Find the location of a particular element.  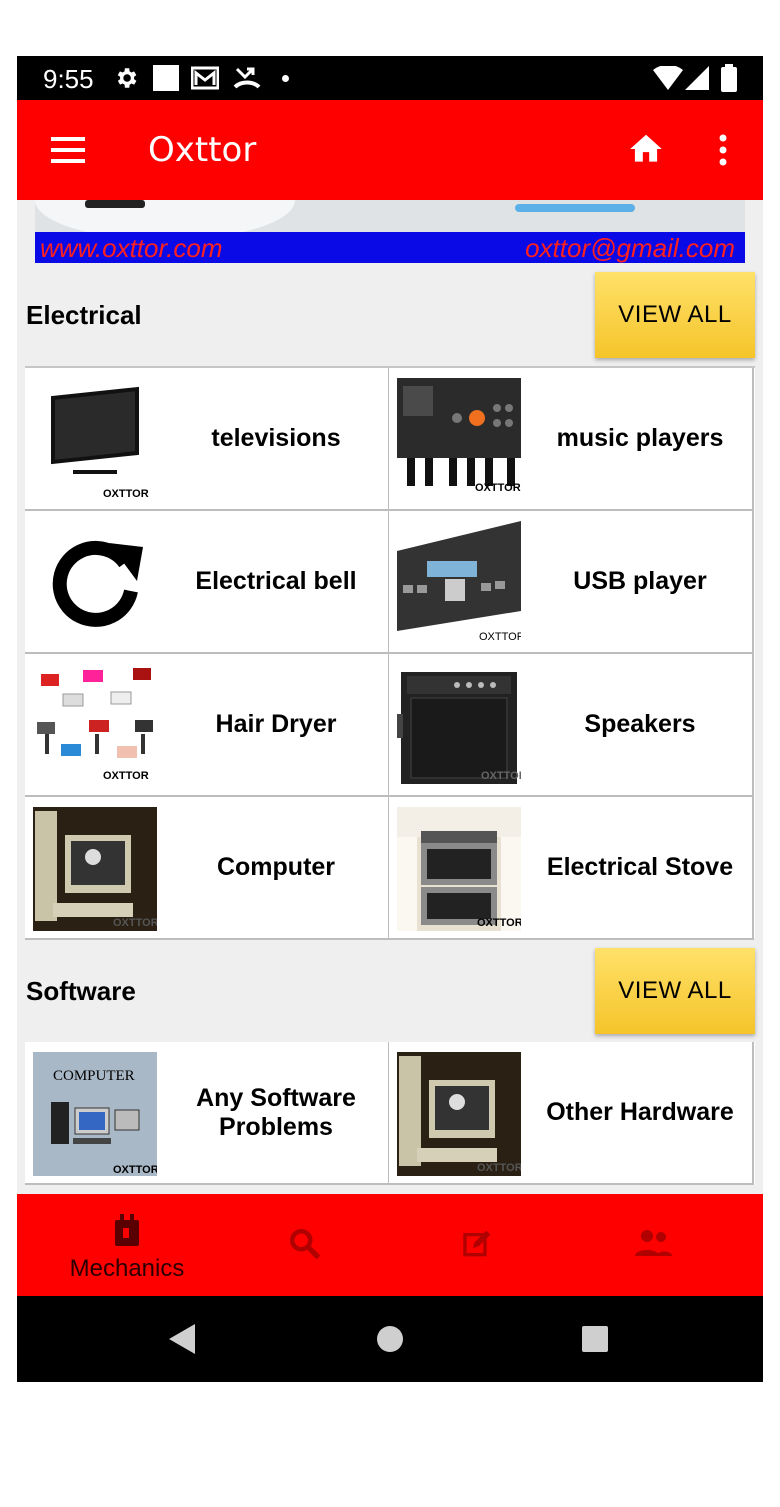

category-hair-dryer: OXTTOR Hair Dryer is located at coordinates (207, 725).